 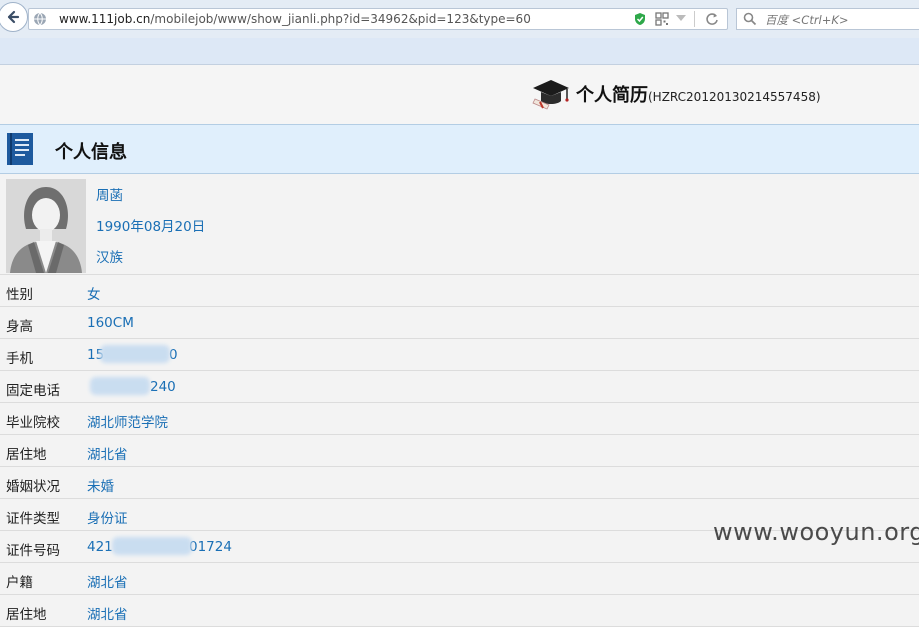 What do you see at coordinates (459, 323) in the screenshot?
I see `table-row: 身高 160CM` at bounding box center [459, 323].